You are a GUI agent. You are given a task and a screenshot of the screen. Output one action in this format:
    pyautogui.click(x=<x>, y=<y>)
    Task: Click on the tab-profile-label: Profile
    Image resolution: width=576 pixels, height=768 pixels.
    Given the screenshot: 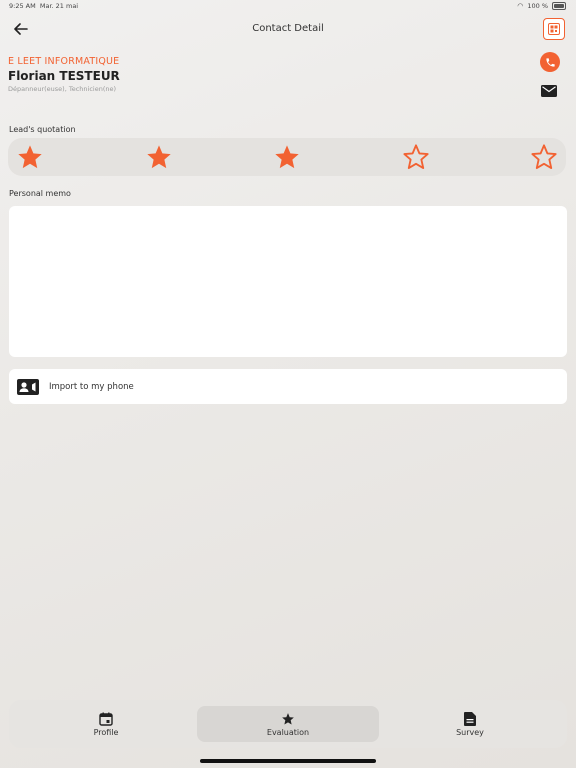 What is the action you would take?
    pyautogui.click(x=106, y=732)
    